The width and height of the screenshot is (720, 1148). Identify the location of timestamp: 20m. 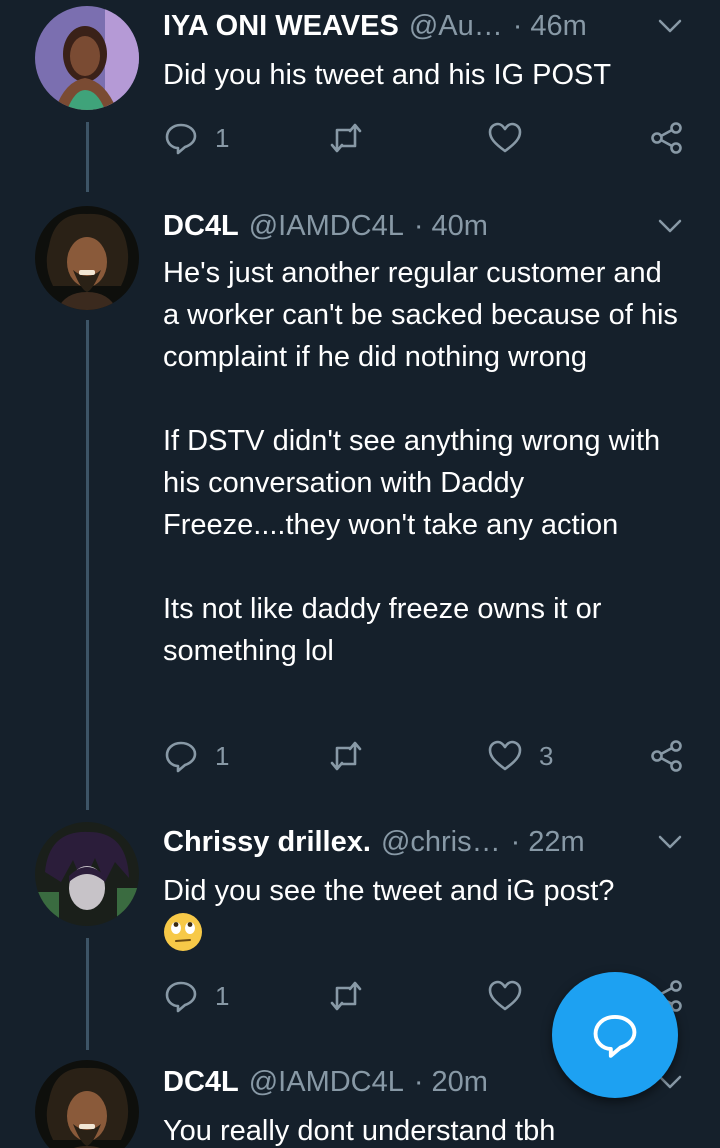
(460, 1082).